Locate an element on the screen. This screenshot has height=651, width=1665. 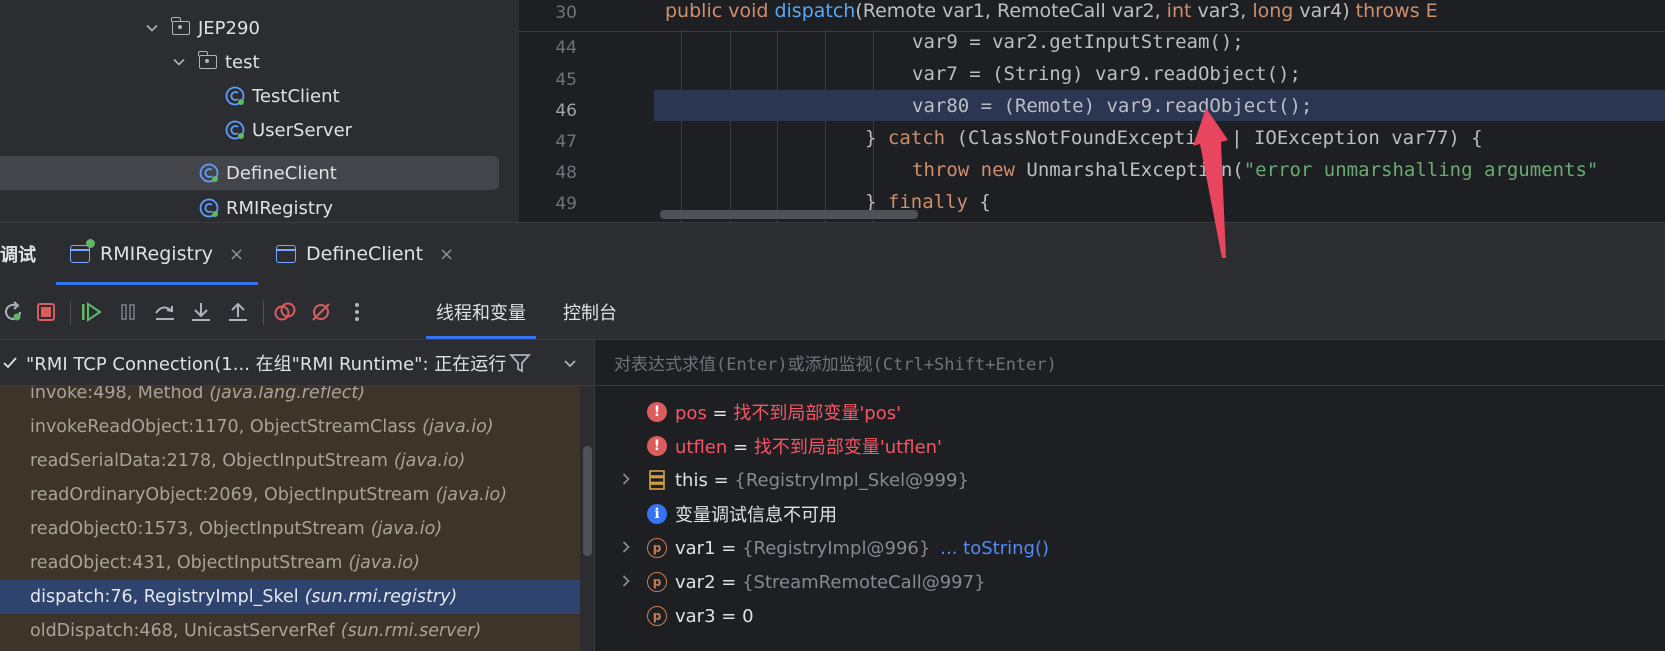
variable-name: this is located at coordinates (691, 480).